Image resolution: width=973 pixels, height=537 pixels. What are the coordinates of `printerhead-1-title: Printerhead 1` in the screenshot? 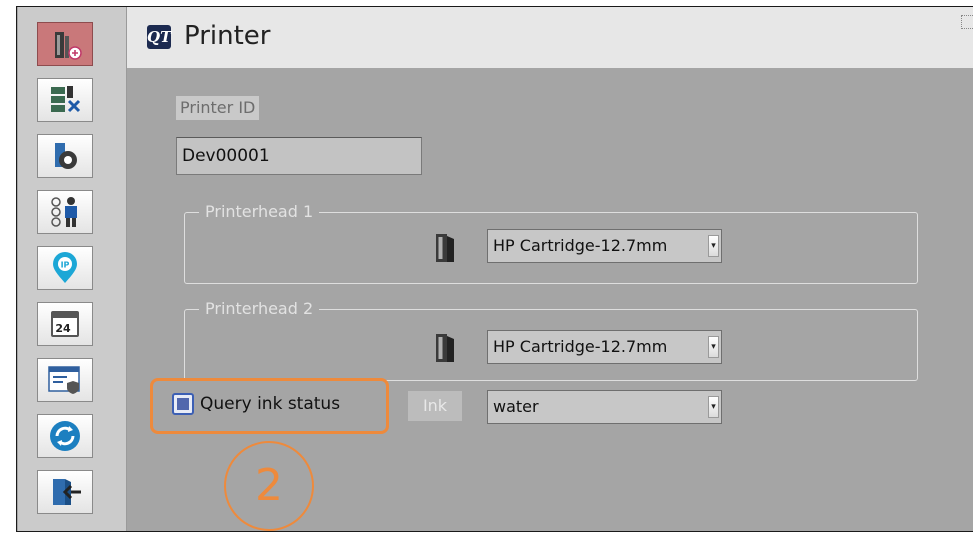 It's located at (259, 212).